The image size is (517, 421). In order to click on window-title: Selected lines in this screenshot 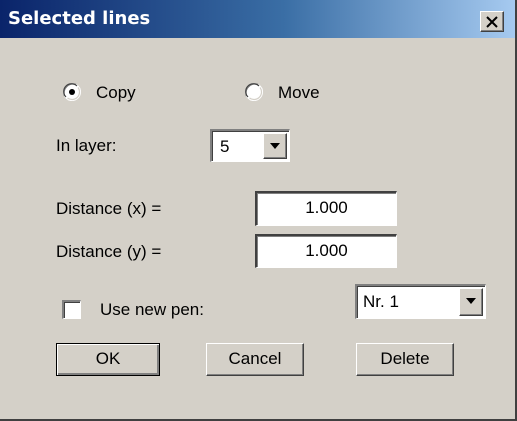, I will do `click(79, 18)`.